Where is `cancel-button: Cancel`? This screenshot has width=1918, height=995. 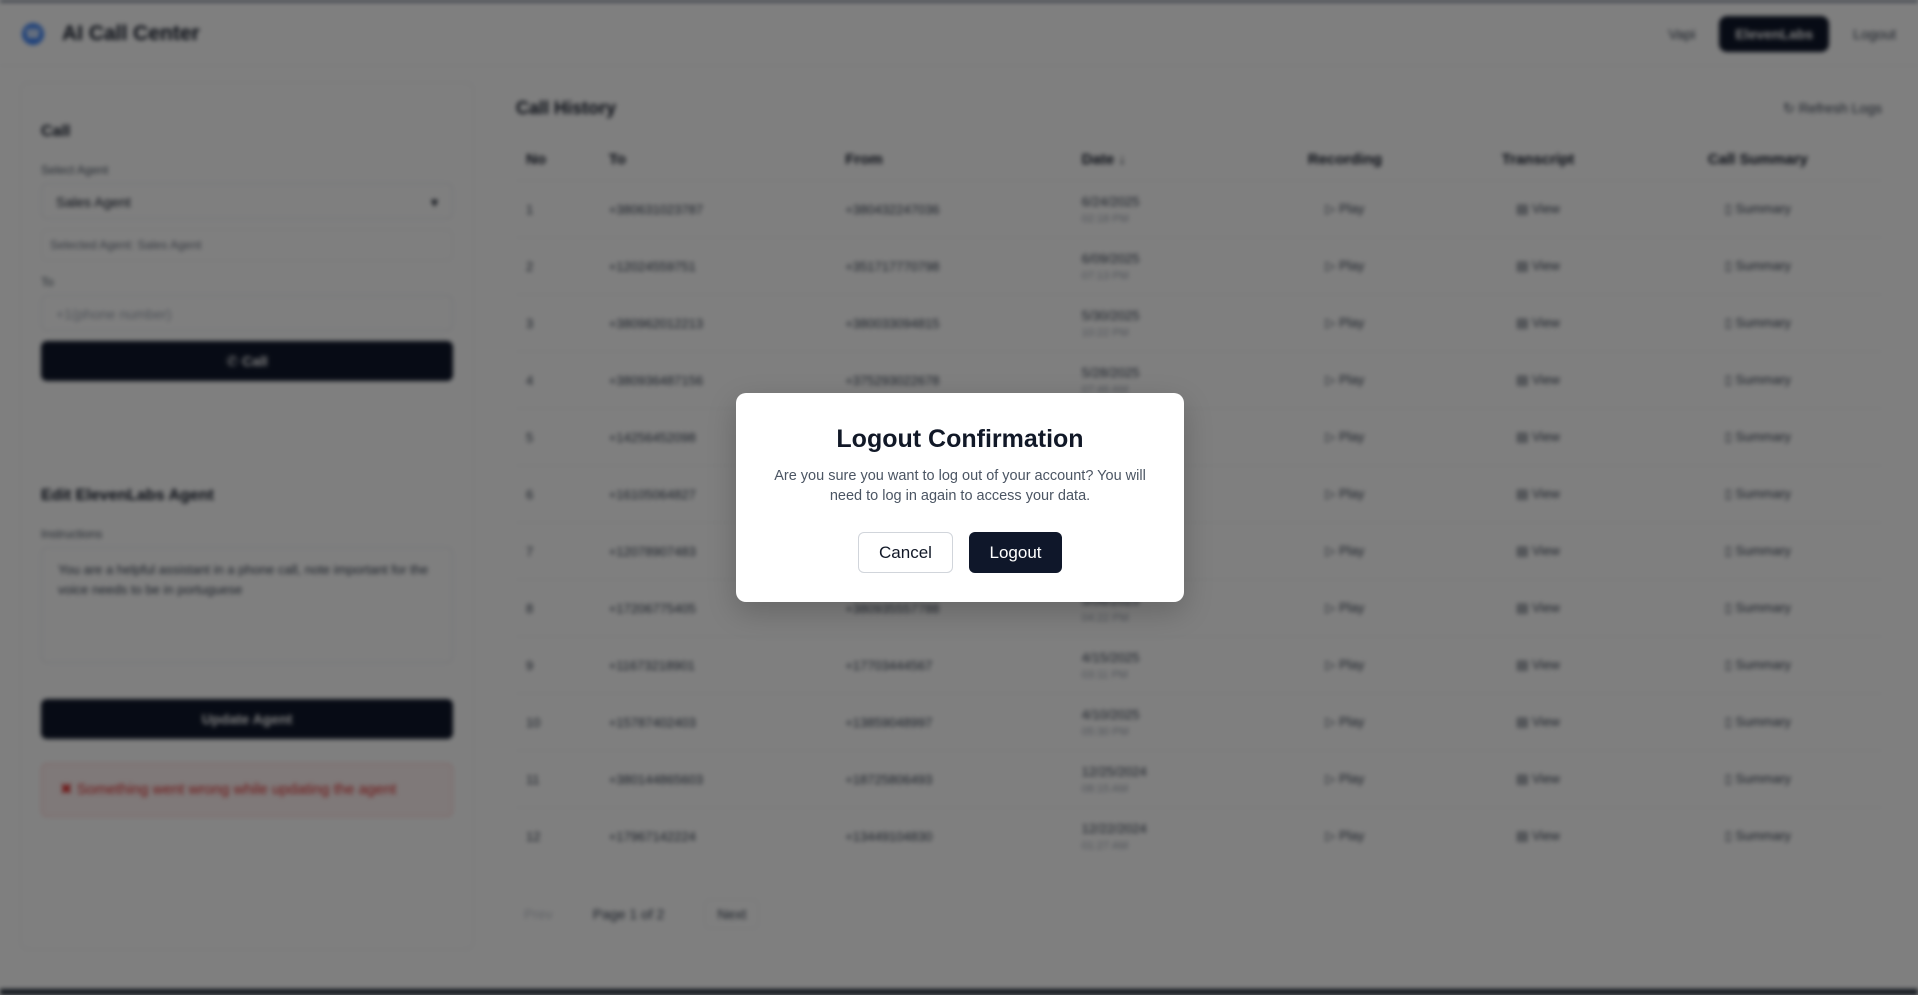 cancel-button: Cancel is located at coordinates (905, 552).